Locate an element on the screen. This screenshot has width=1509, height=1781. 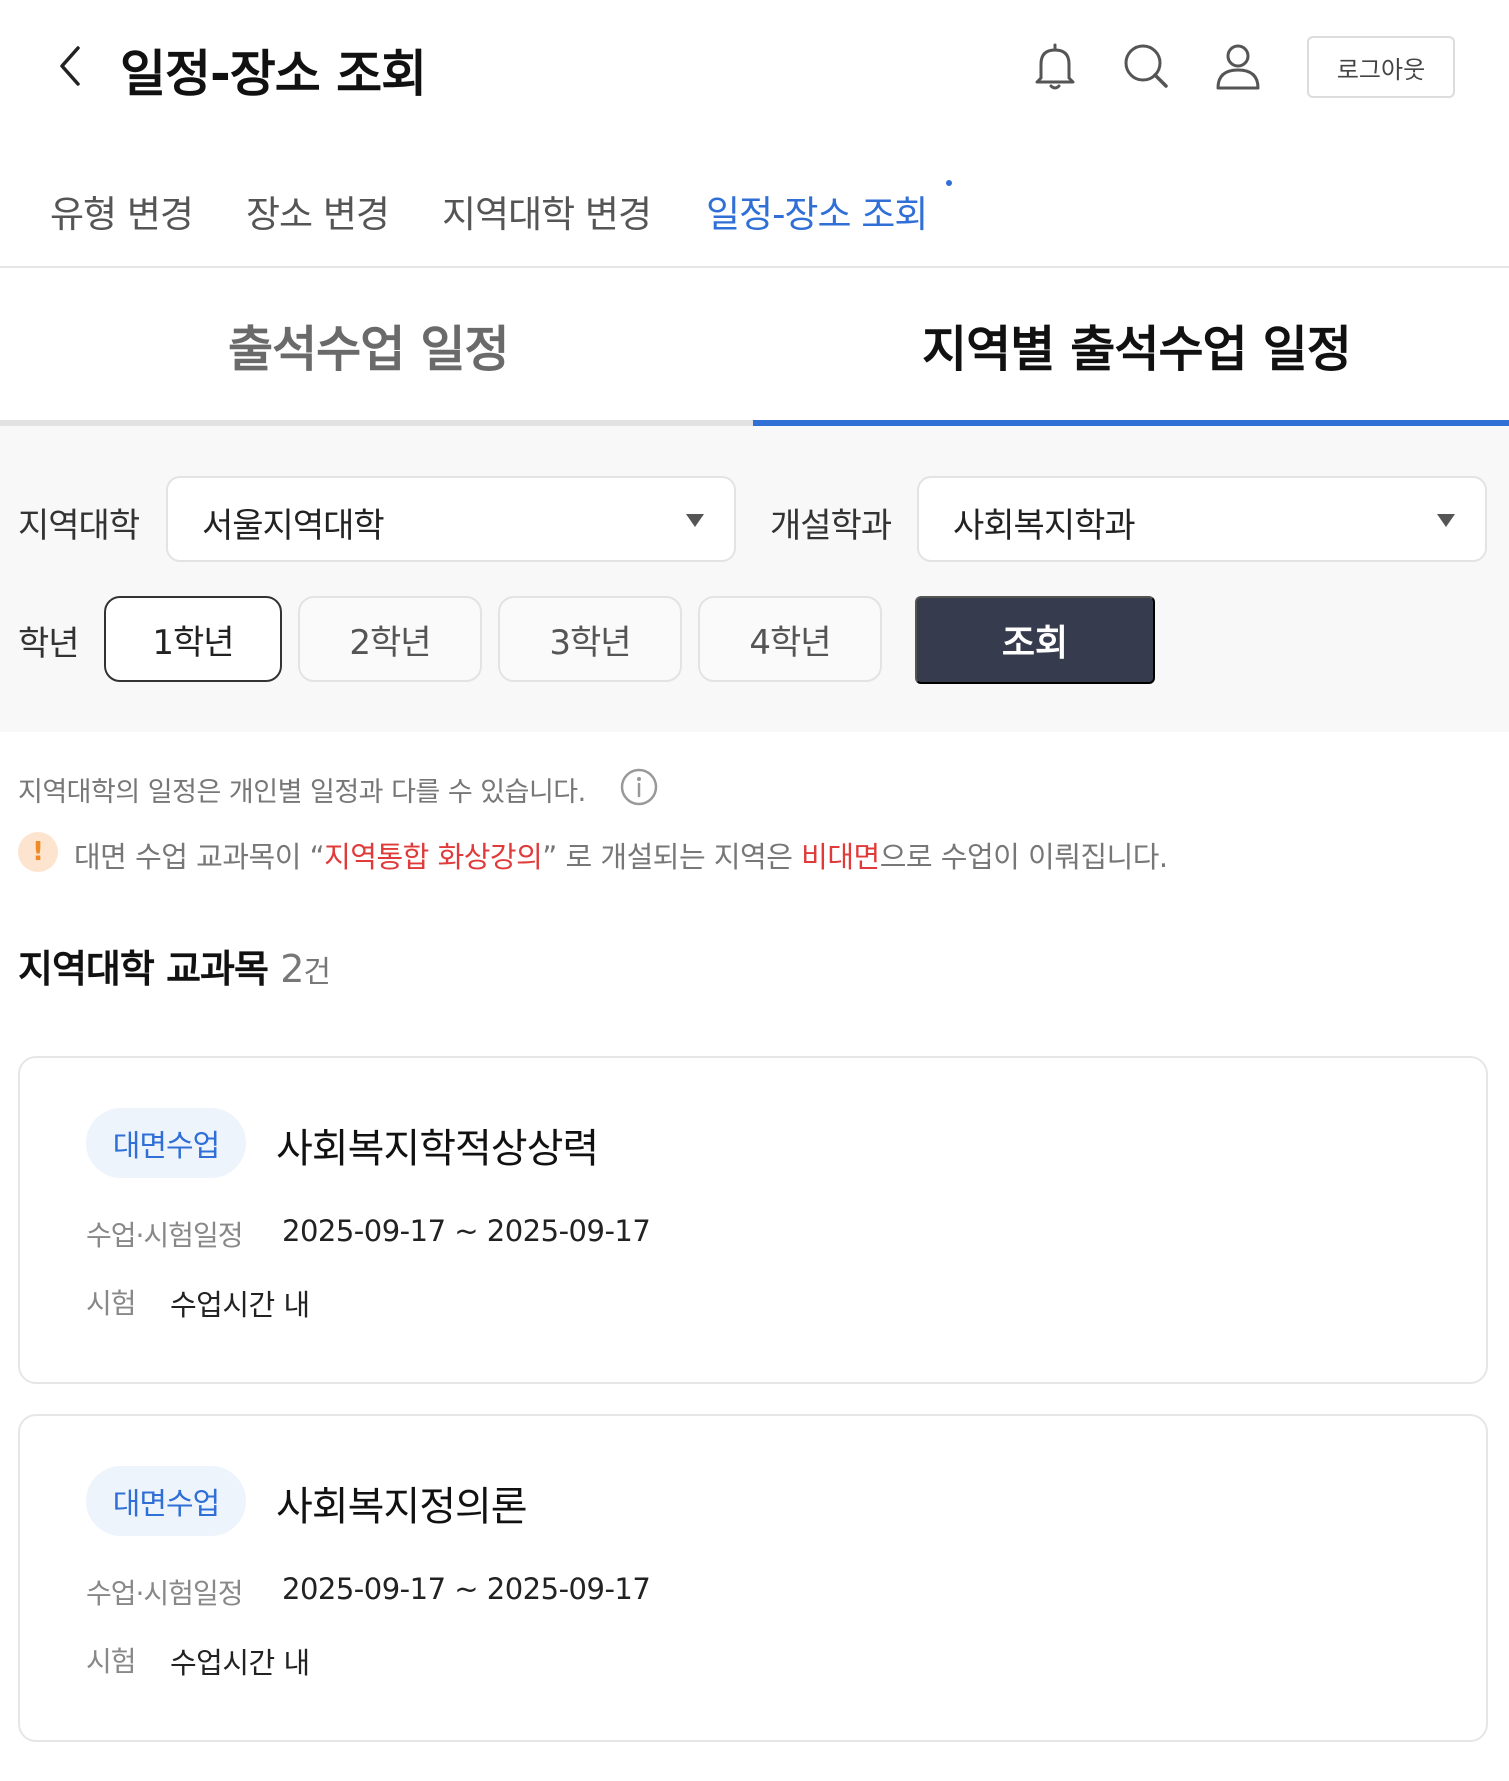
course-name: 사회복지학적상상력 is located at coordinates (437, 1149).